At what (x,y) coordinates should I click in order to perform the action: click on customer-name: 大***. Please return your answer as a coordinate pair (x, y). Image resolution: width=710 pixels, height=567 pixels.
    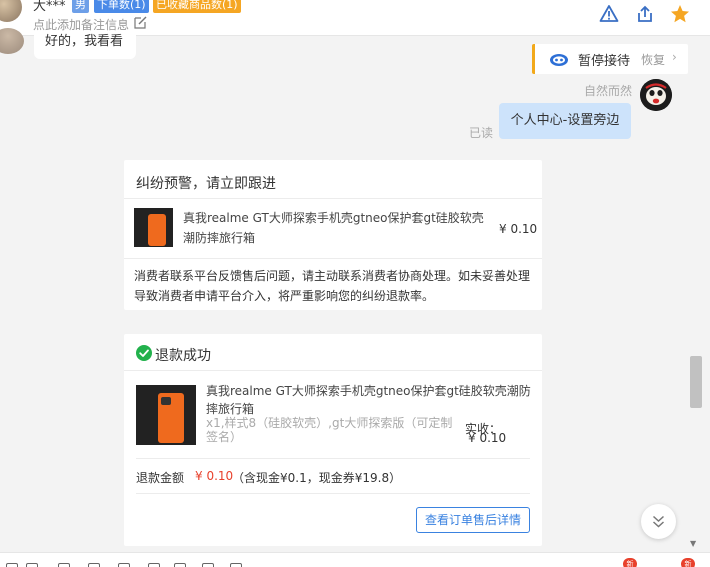
    Looking at the image, I should click on (49, 7).